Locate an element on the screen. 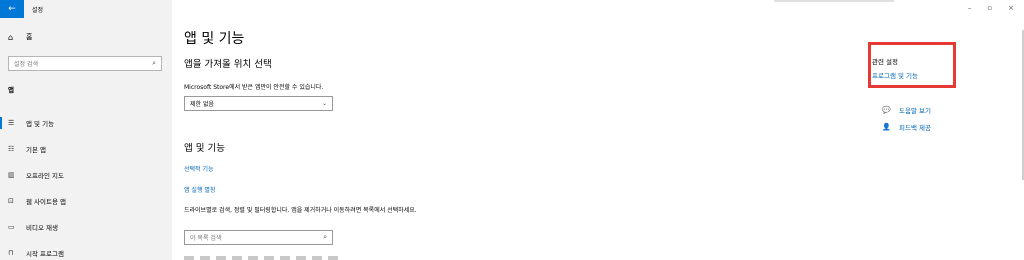 The image size is (1024, 260). sidebar-item-label: 기본 앱 is located at coordinates (36, 150).